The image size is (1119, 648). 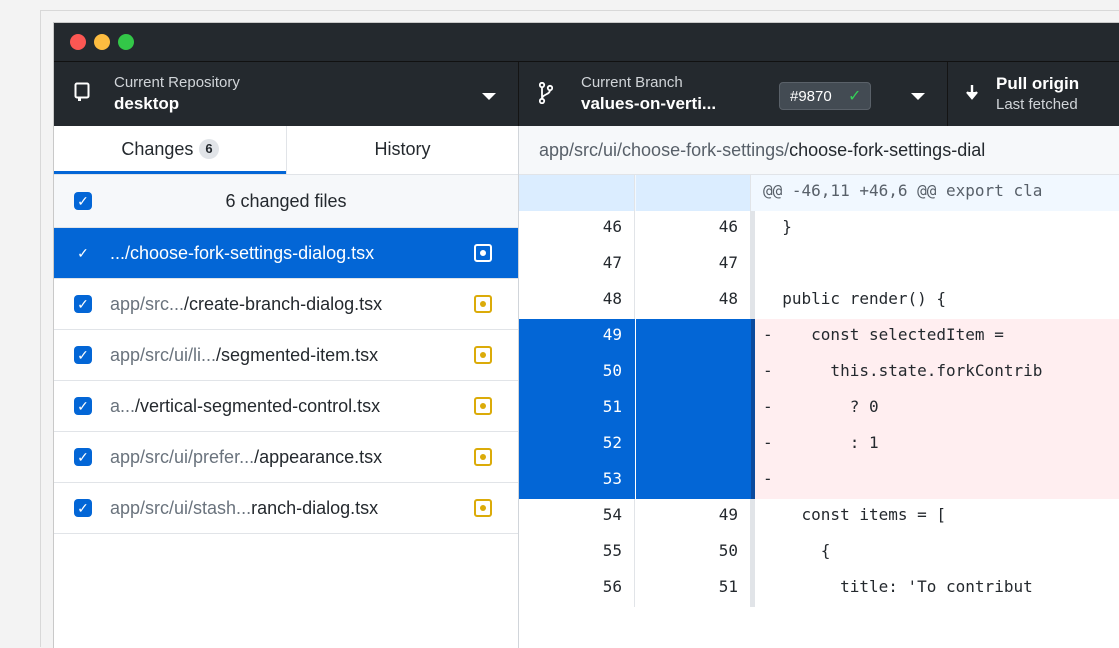 I want to click on old-line-number: 55, so click(x=577, y=553).